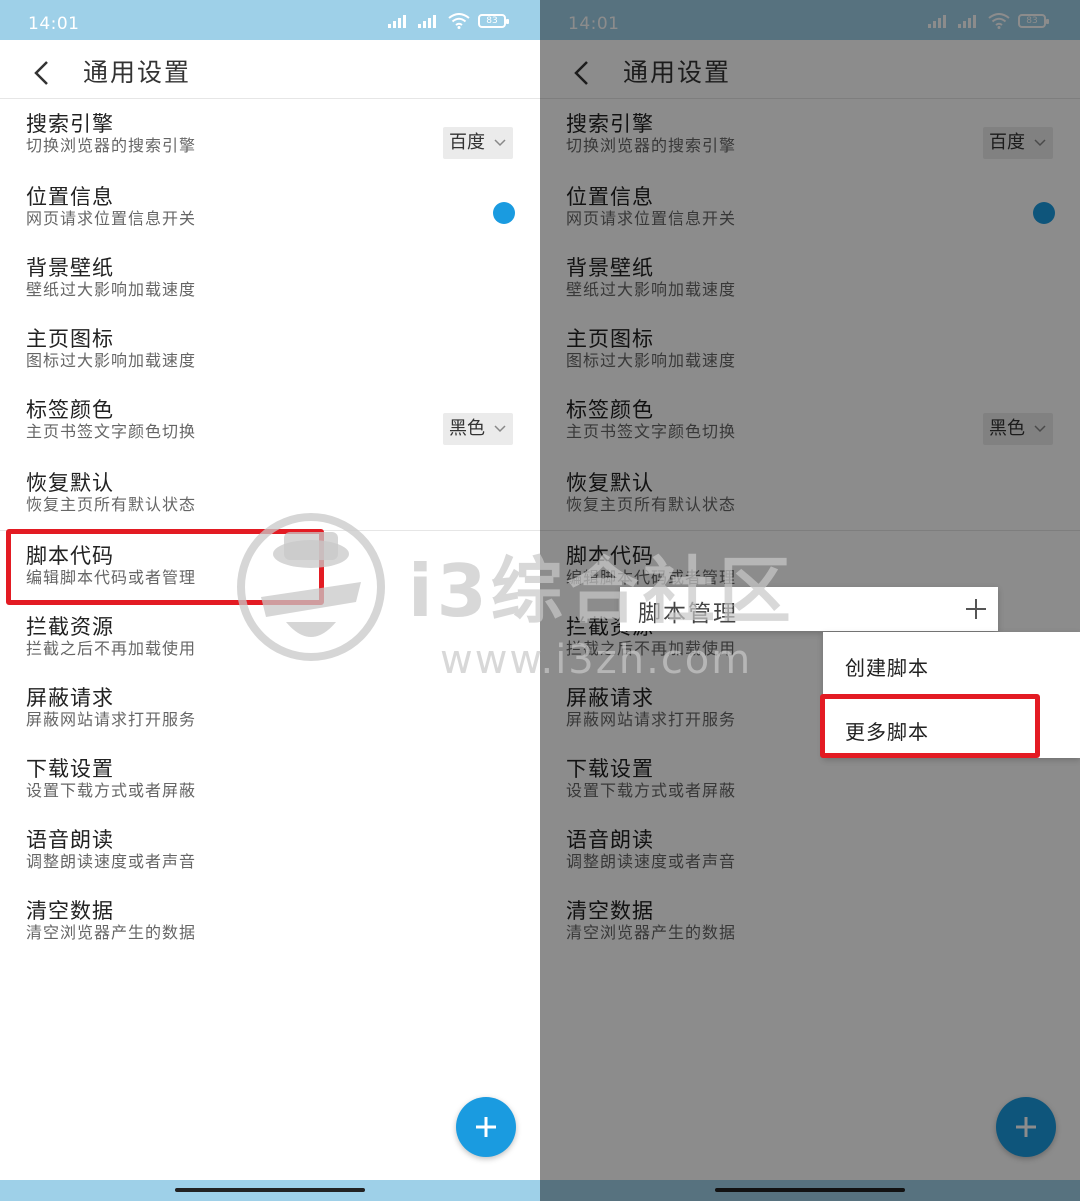  What do you see at coordinates (270, 69) in the screenshot?
I see `app-bar: 通用设置` at bounding box center [270, 69].